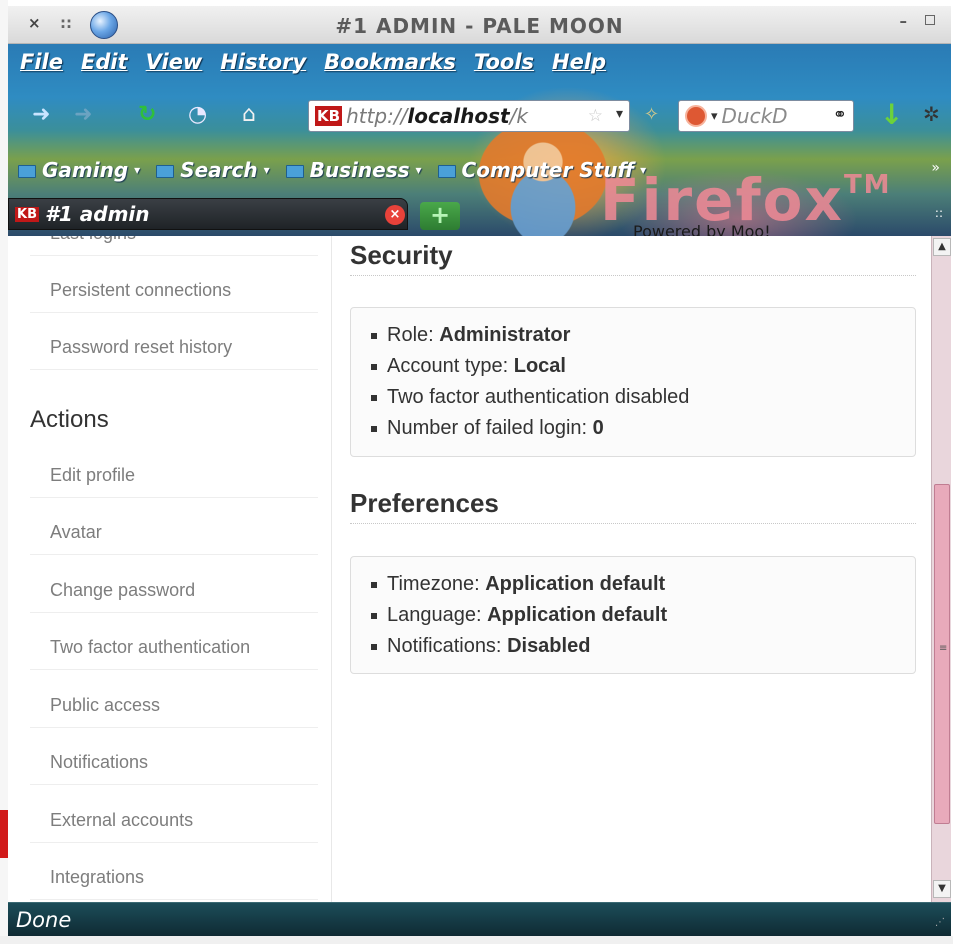 This screenshot has height=944, width=953. What do you see at coordinates (942, 889) in the screenshot?
I see `scroll-down-icon: ▼` at bounding box center [942, 889].